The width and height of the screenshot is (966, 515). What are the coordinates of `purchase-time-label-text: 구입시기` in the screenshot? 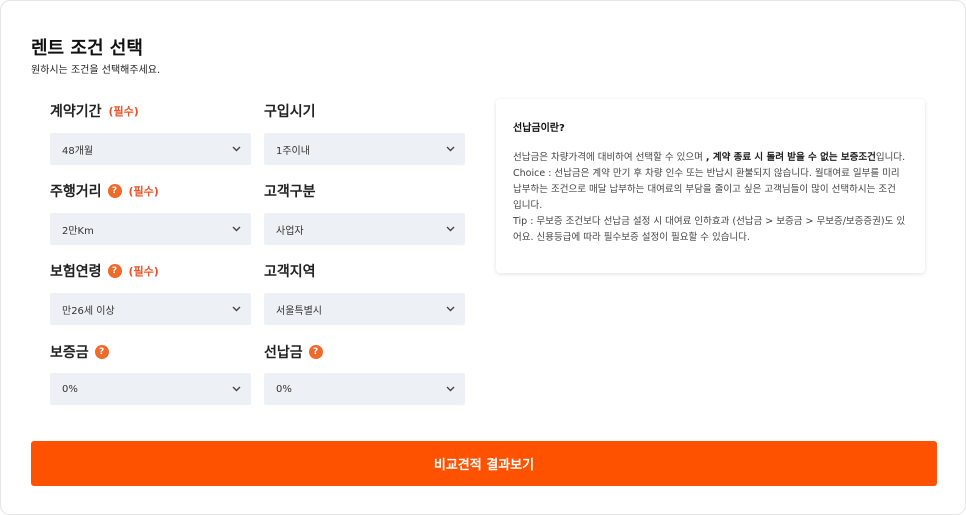 It's located at (290, 112).